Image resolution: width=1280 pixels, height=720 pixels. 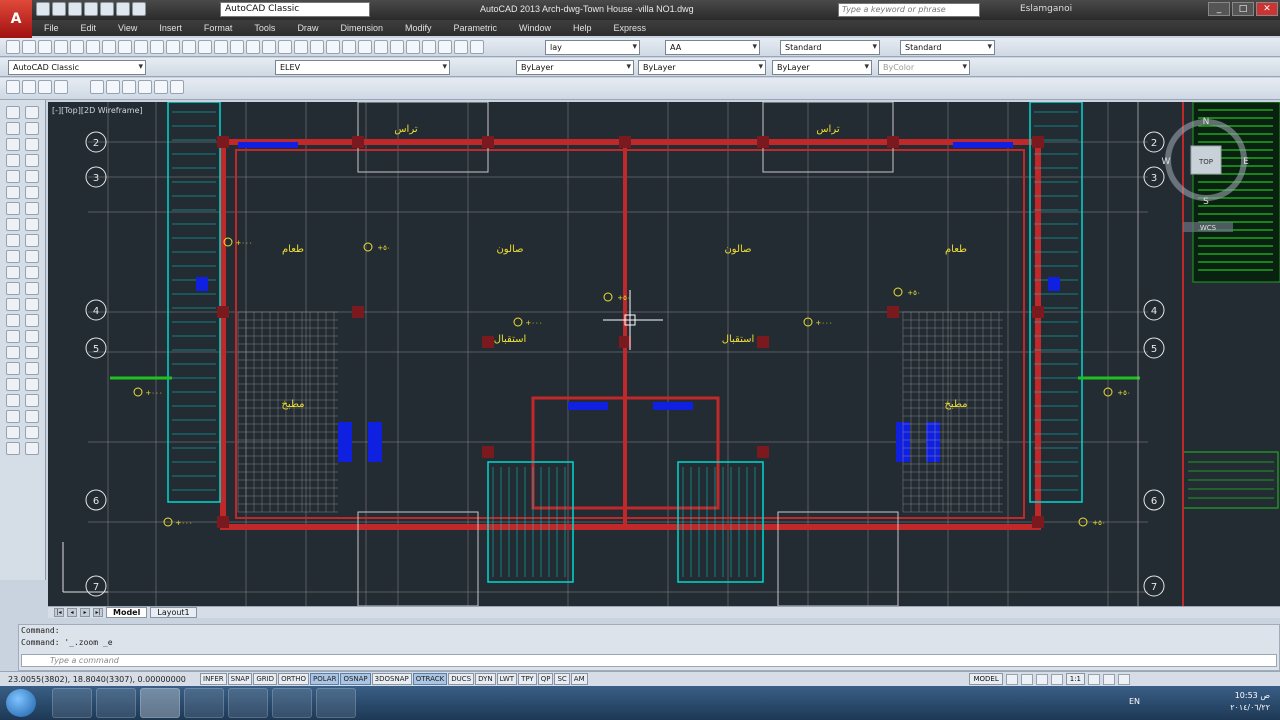 I want to click on undo-icon, so click(x=123, y=9).